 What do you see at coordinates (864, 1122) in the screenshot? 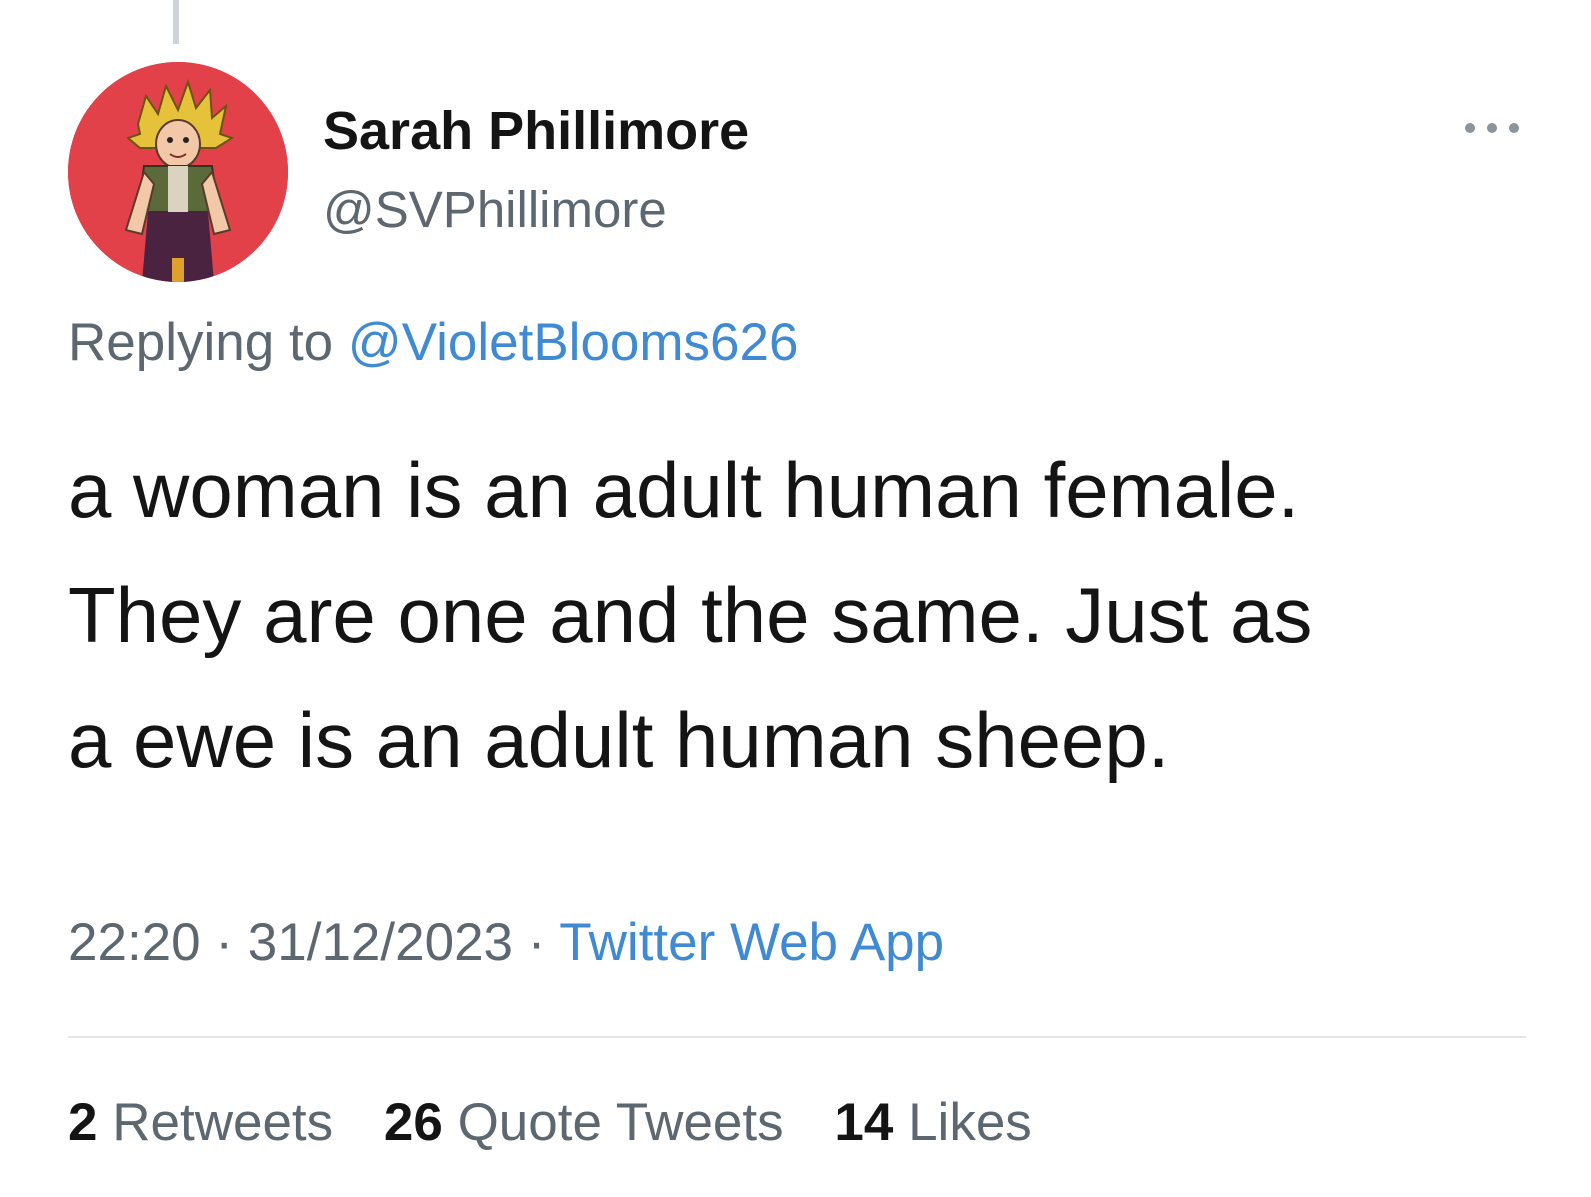
I see `likes-count: 14` at bounding box center [864, 1122].